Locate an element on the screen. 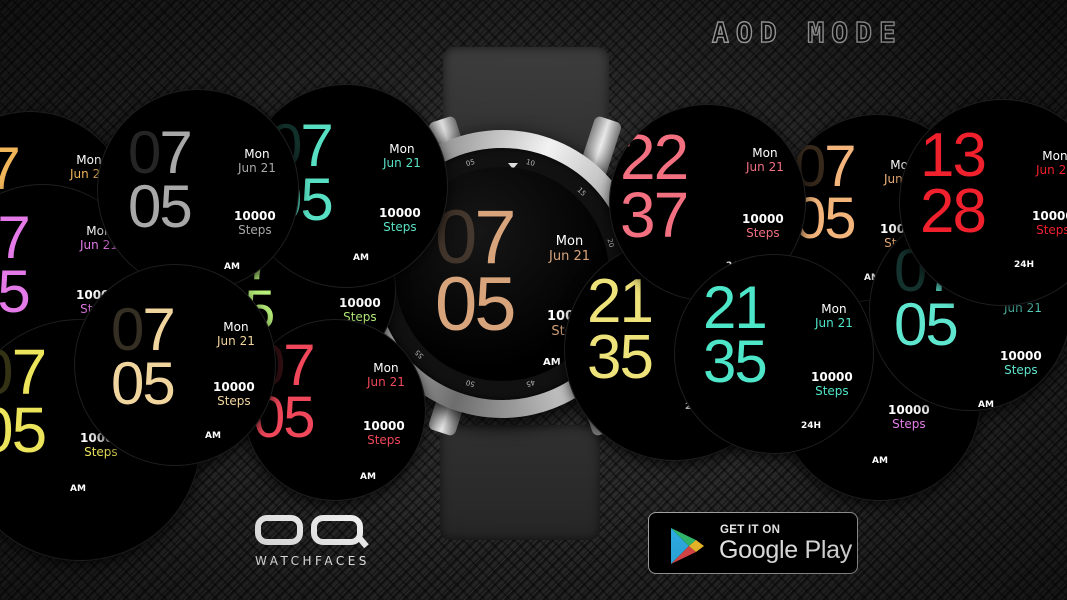 This screenshot has height=600, width=1067. face-minute: 28 is located at coordinates (953, 211).